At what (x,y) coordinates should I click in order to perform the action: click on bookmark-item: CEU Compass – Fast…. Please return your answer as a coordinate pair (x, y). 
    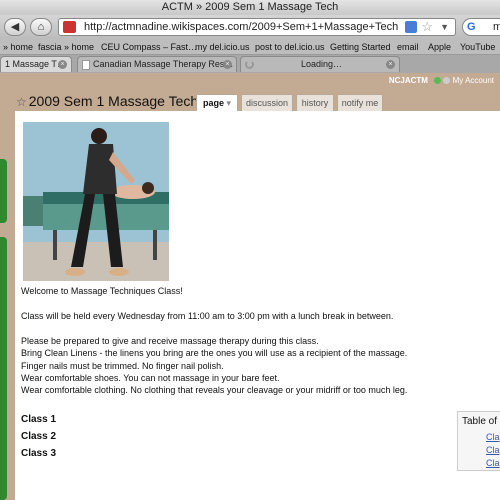
    Looking at the image, I should click on (149, 46).